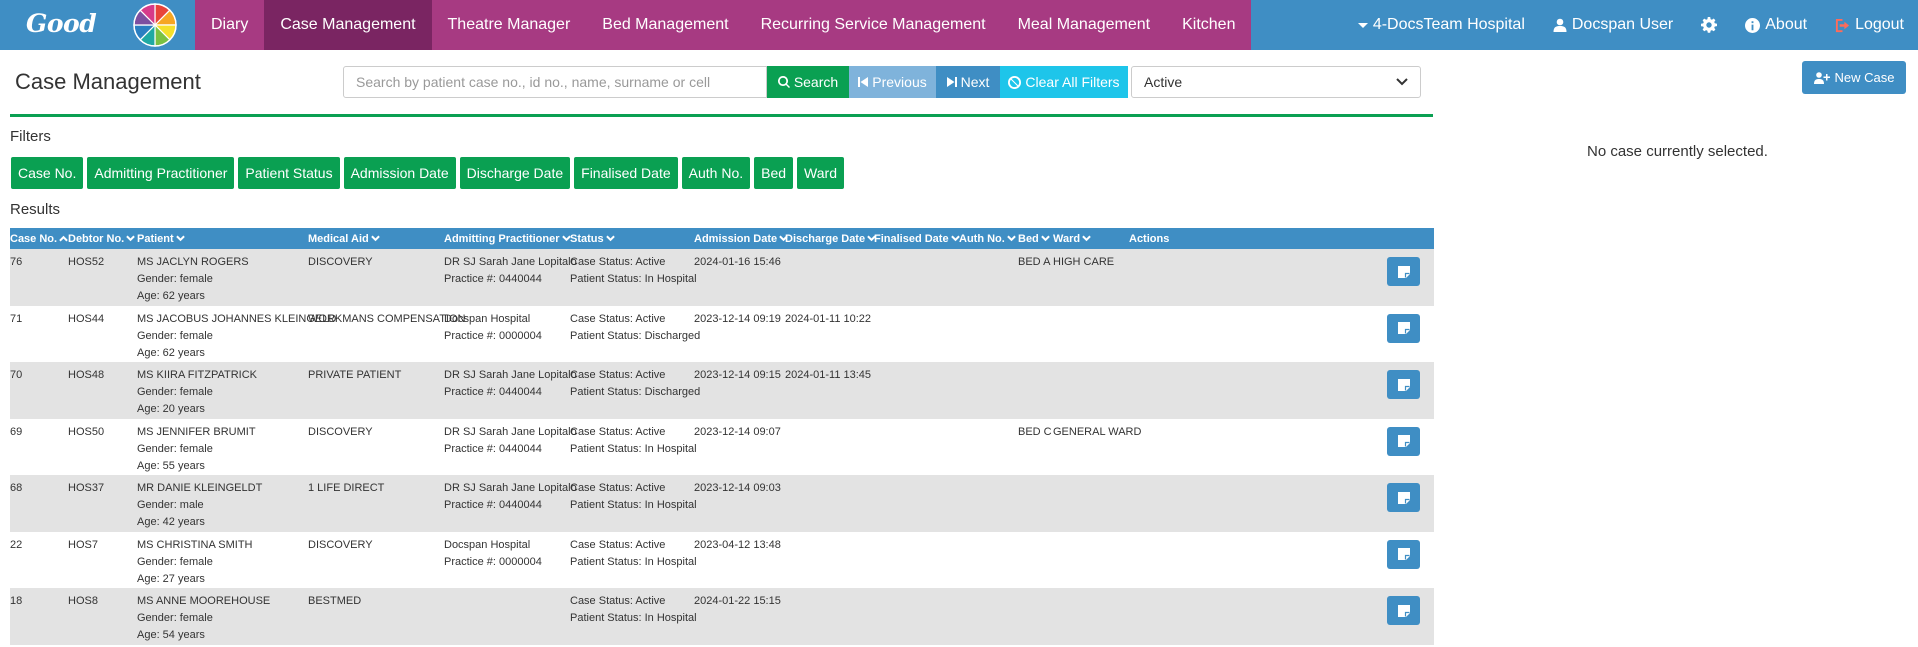 The image size is (1918, 647). I want to click on column-header-label: Medical Aid, so click(338, 238).